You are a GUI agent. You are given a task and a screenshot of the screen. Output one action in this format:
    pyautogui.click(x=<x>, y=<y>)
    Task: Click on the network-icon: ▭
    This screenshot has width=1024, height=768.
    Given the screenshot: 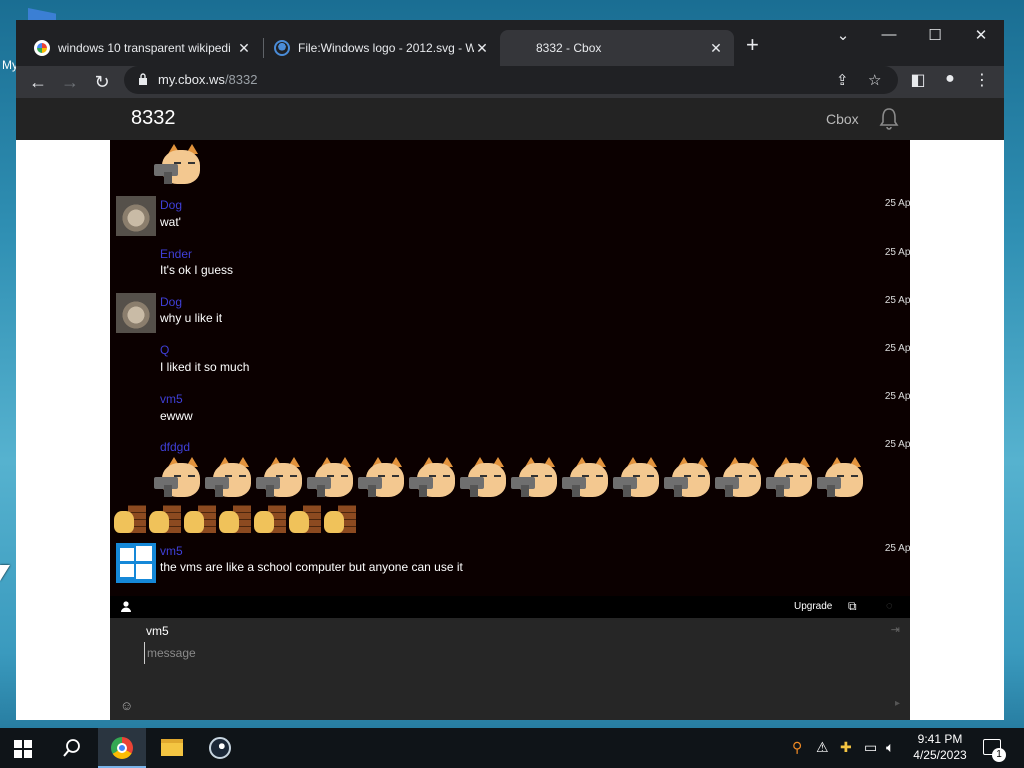 What is the action you would take?
    pyautogui.click(x=870, y=747)
    